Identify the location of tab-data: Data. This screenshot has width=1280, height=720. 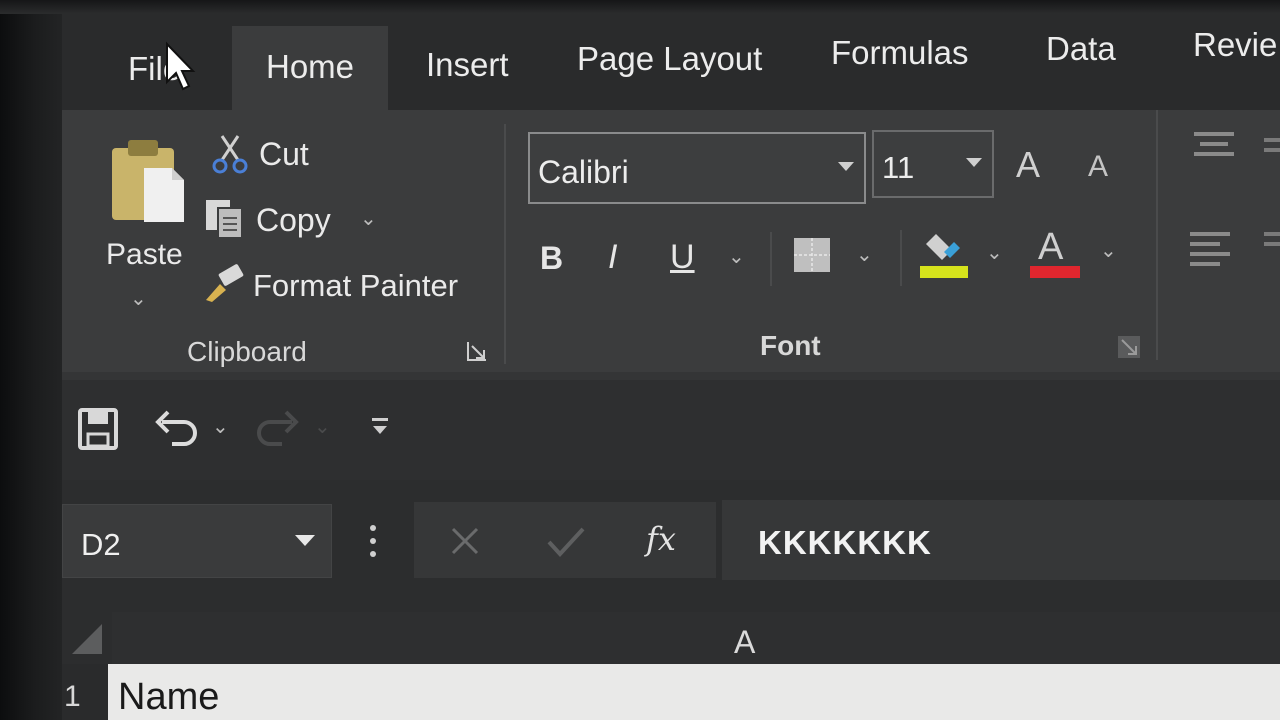
(1081, 49).